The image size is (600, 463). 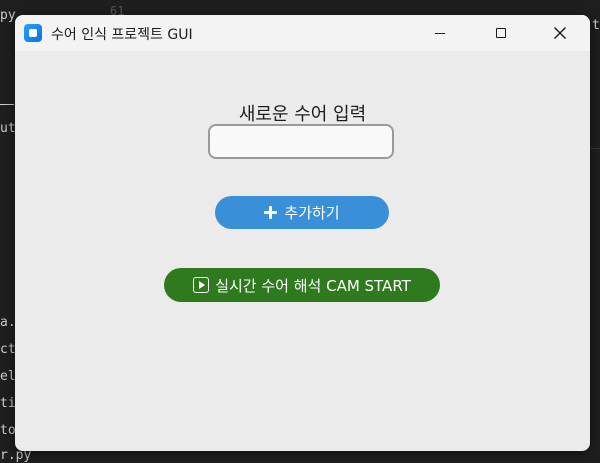 I want to click on close-icon, so click(x=560, y=33).